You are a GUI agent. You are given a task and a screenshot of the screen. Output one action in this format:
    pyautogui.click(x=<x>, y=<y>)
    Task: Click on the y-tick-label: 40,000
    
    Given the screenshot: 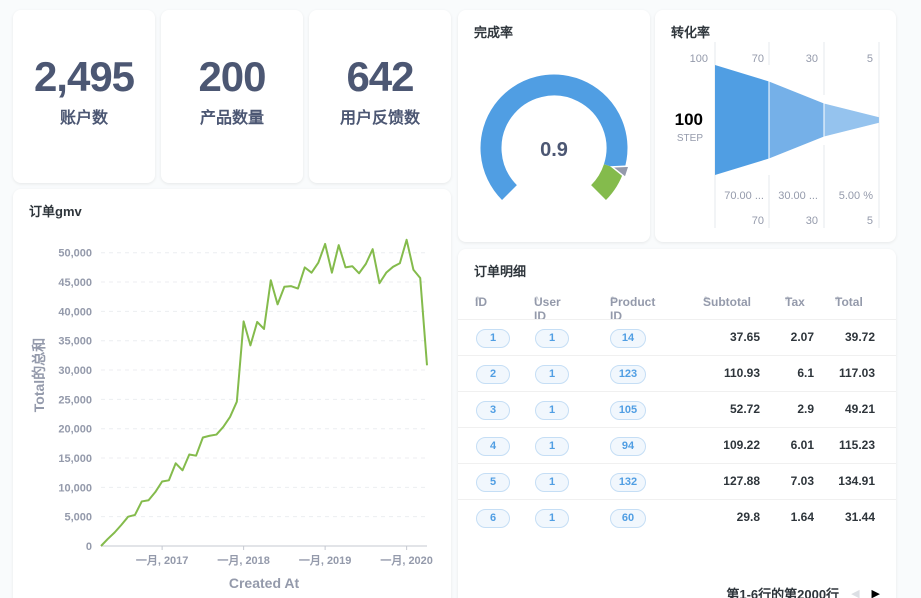 What is the action you would take?
    pyautogui.click(x=75, y=312)
    